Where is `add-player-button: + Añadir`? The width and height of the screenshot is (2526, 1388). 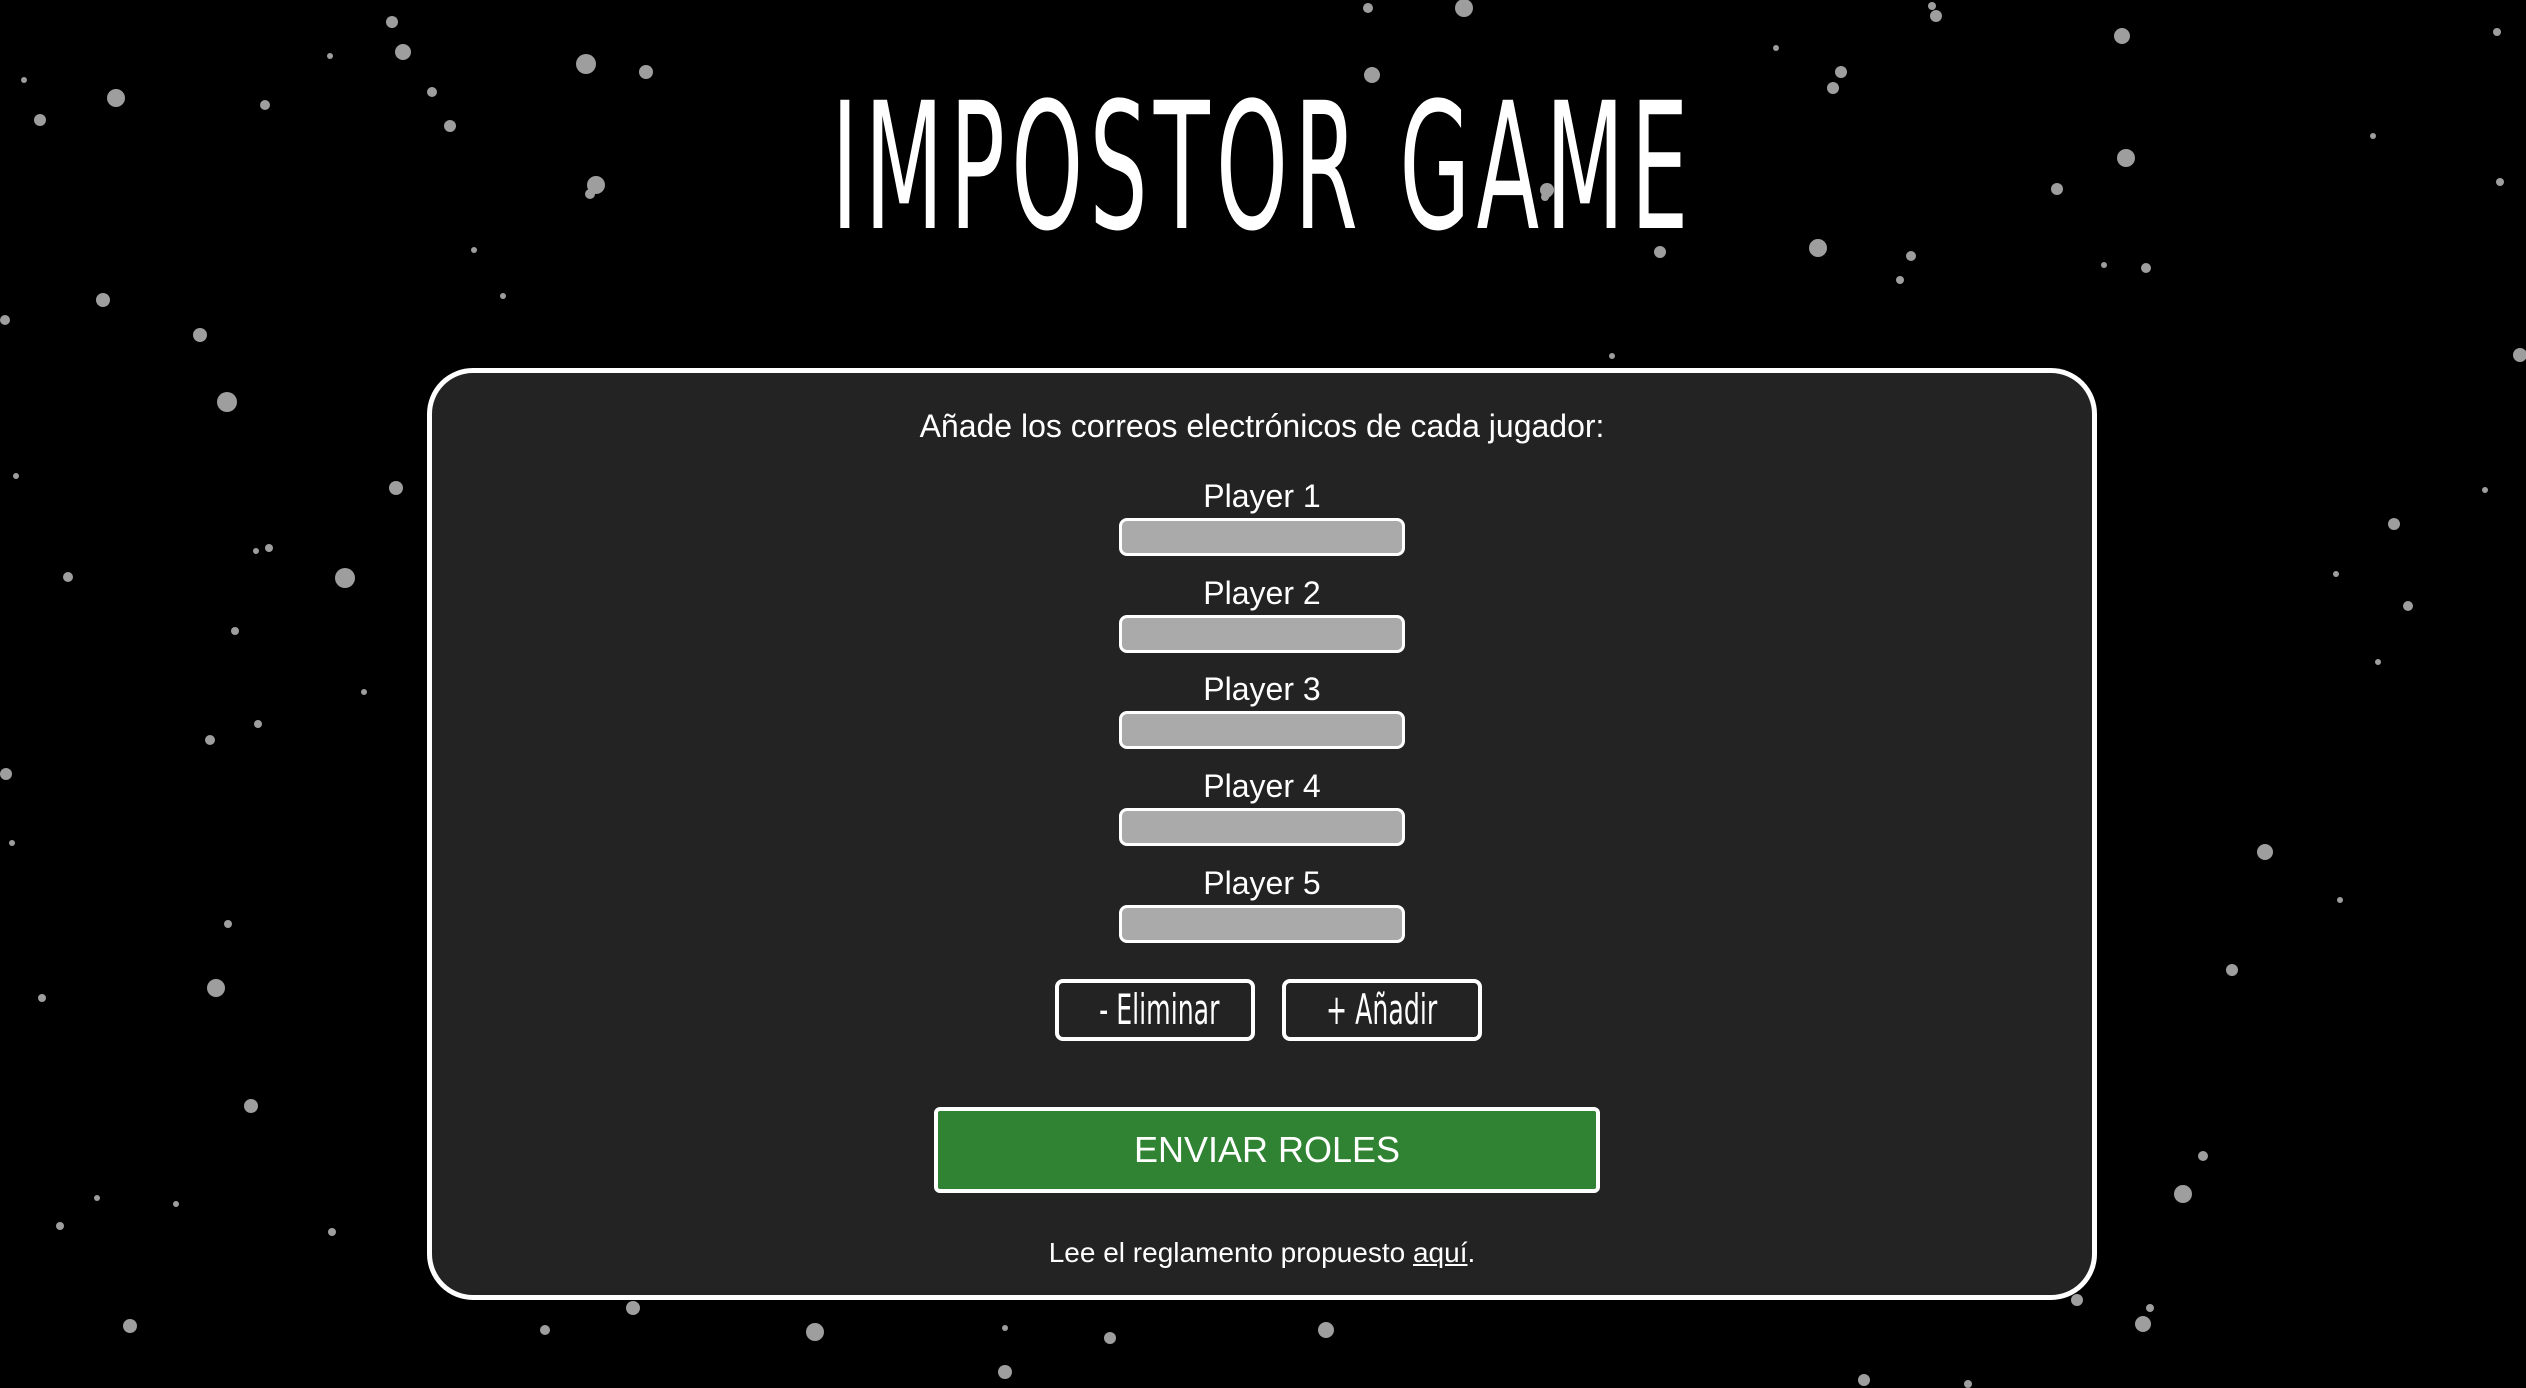
add-player-button: + Añadir is located at coordinates (1382, 1010).